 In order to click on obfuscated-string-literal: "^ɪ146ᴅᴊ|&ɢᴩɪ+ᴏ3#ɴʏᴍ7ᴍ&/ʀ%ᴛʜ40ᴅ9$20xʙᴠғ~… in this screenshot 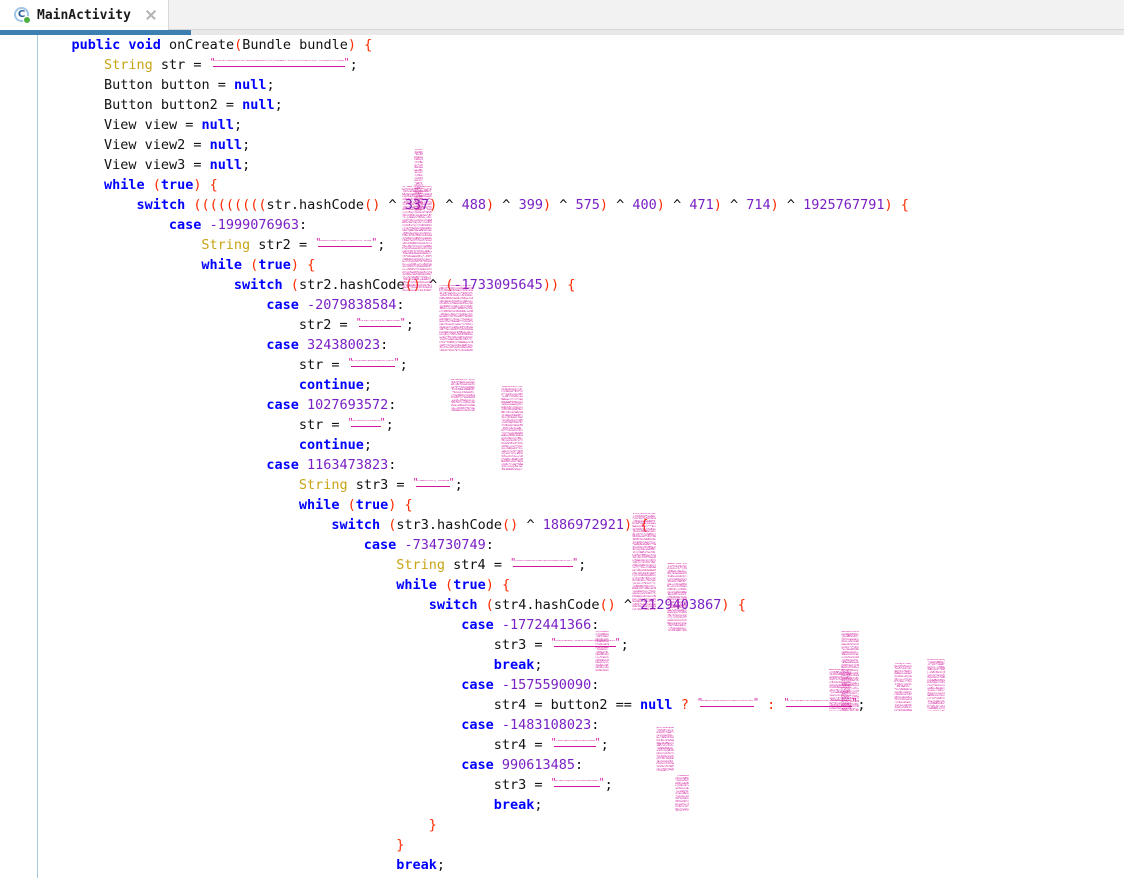, I will do `click(575, 742)`.